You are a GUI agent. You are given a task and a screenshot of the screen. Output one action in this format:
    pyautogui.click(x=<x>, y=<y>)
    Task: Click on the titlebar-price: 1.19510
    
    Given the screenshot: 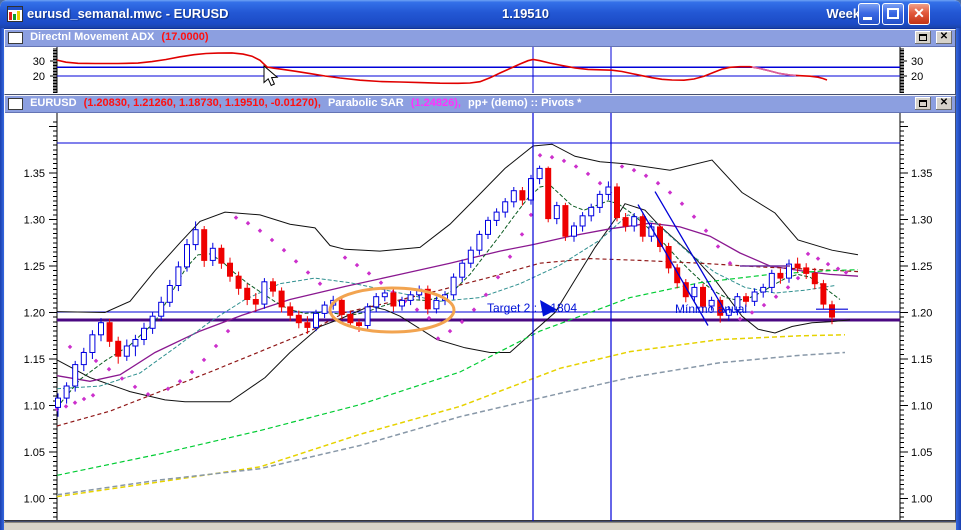 What is the action you would take?
    pyautogui.click(x=525, y=13)
    